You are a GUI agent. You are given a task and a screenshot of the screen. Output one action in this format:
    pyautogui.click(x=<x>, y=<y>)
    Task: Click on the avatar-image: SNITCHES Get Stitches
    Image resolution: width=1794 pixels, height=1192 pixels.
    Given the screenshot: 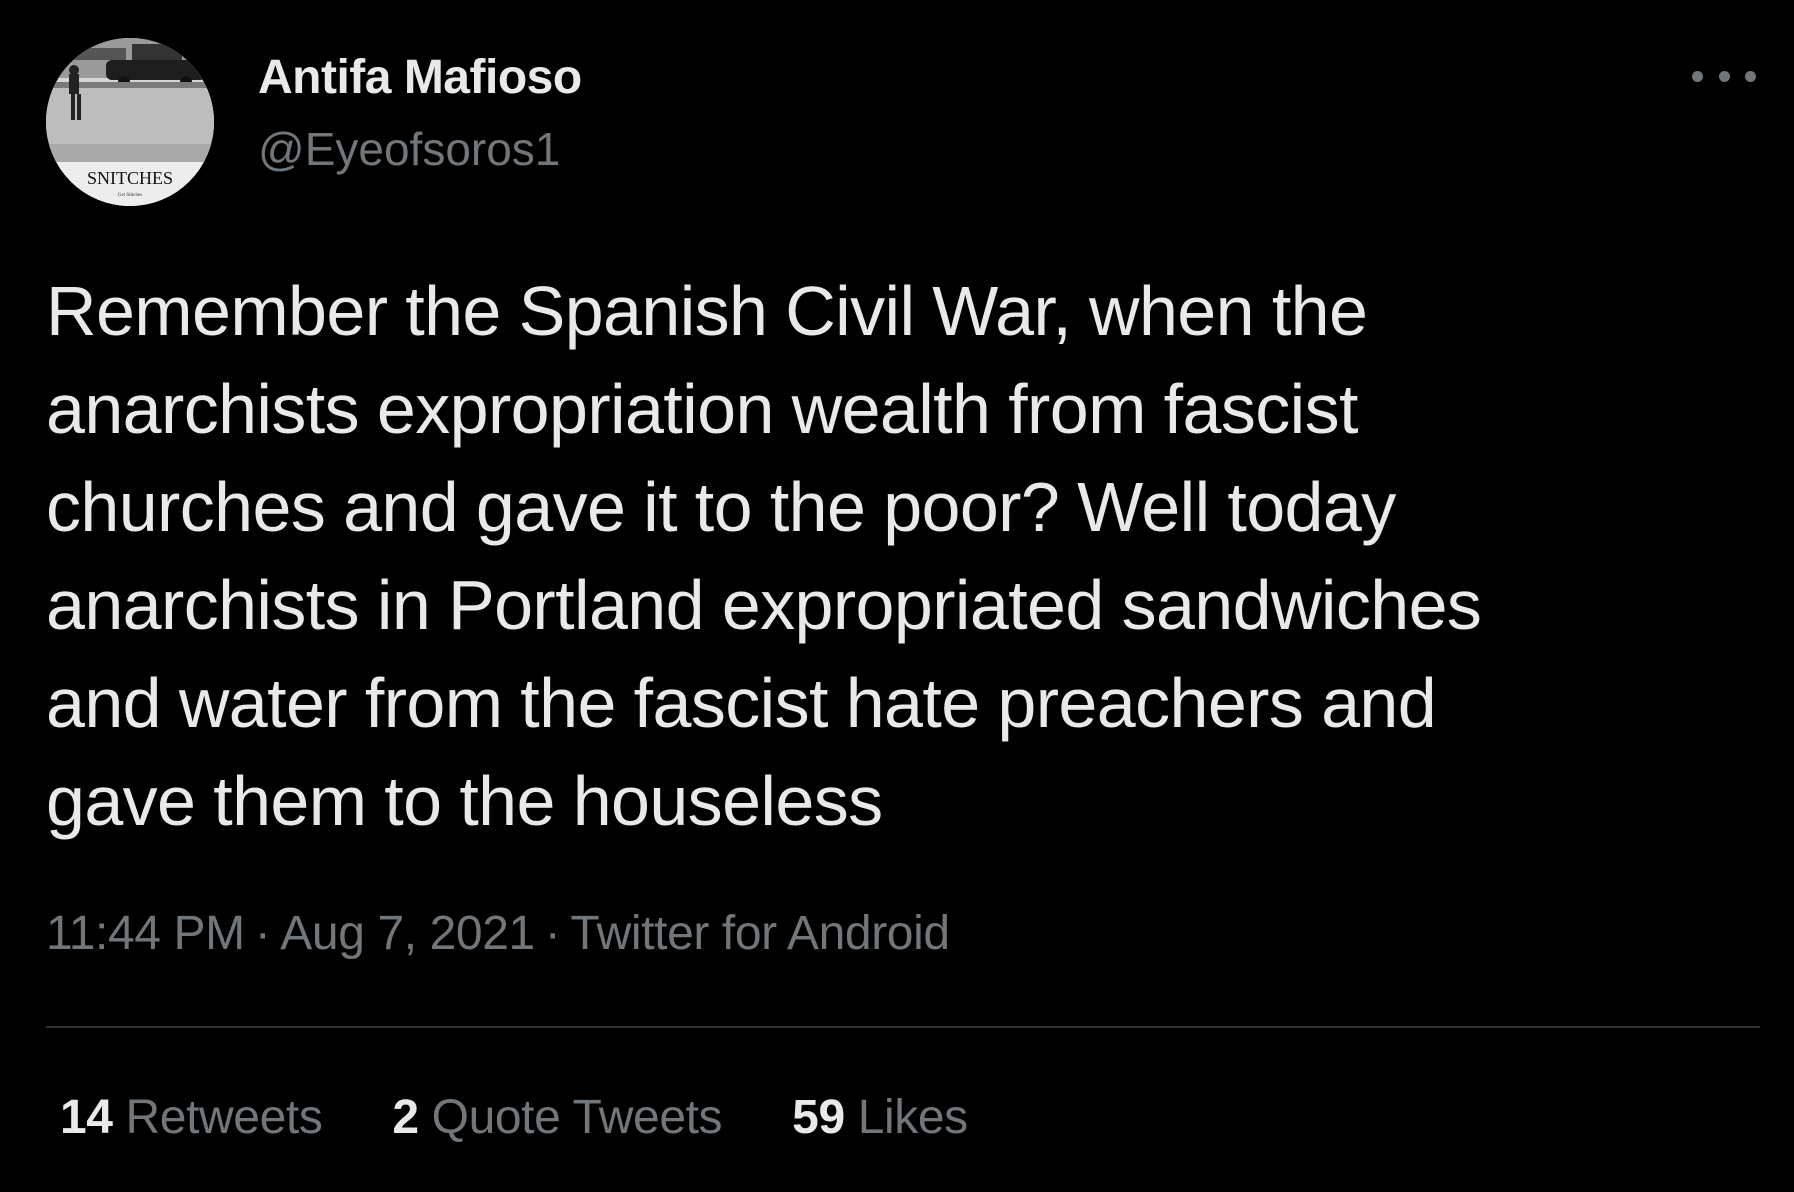 What is the action you would take?
    pyautogui.click(x=130, y=122)
    